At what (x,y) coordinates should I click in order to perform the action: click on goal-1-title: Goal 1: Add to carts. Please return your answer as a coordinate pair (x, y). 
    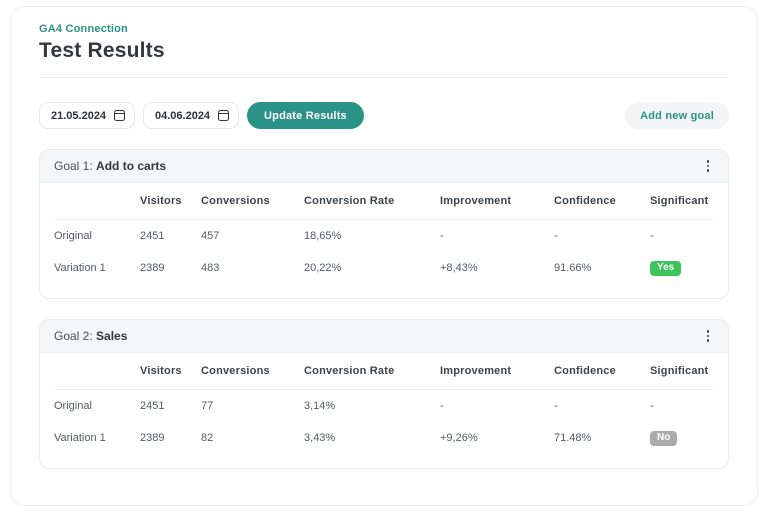
    Looking at the image, I should click on (110, 166).